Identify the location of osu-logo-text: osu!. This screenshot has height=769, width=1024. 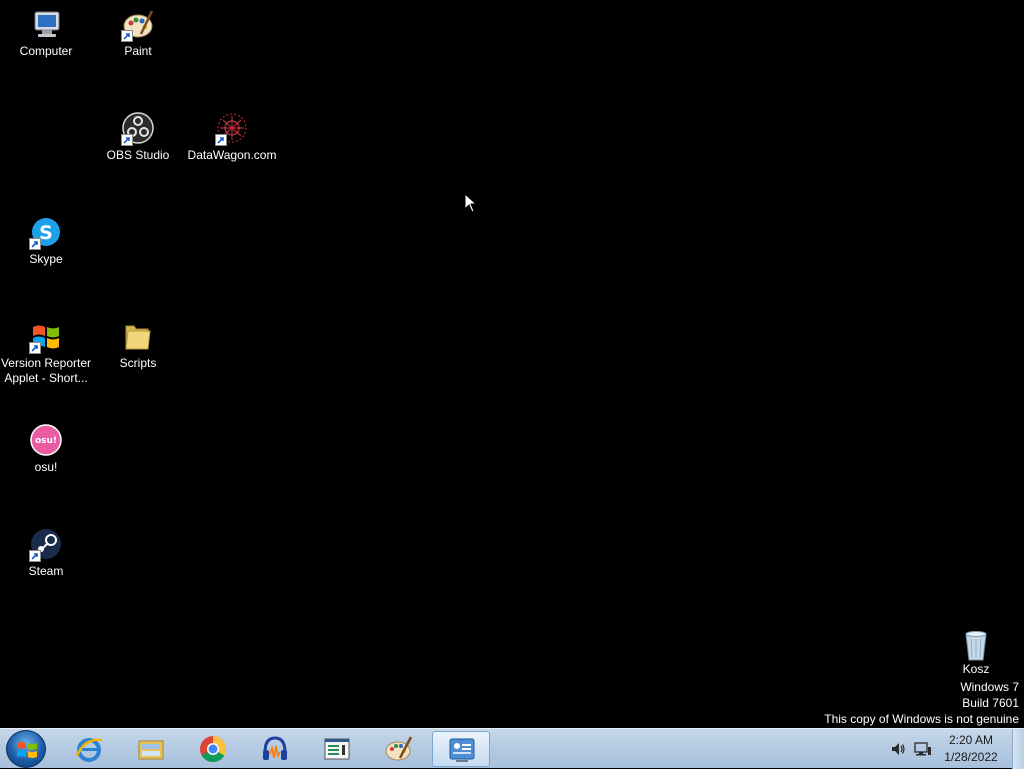
(46, 441).